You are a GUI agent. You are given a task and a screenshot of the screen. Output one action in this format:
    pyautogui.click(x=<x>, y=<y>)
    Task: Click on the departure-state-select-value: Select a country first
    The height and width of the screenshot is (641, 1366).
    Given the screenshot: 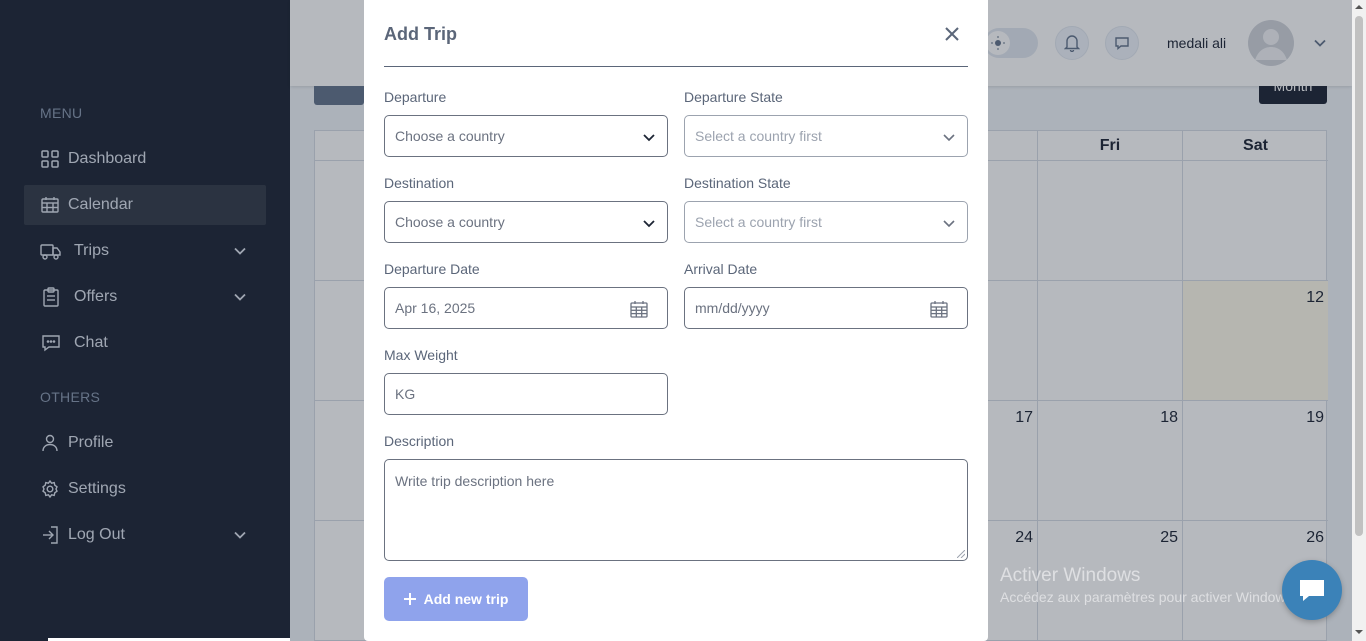 What is the action you would take?
    pyautogui.click(x=758, y=136)
    